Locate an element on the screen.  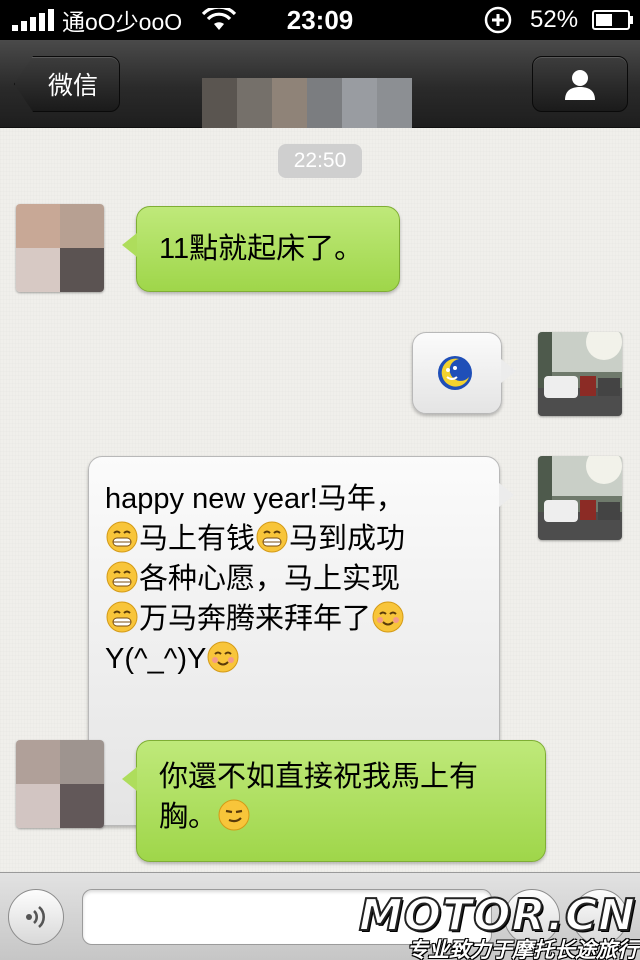
message-line: 胸。 is located at coordinates (349, 817).